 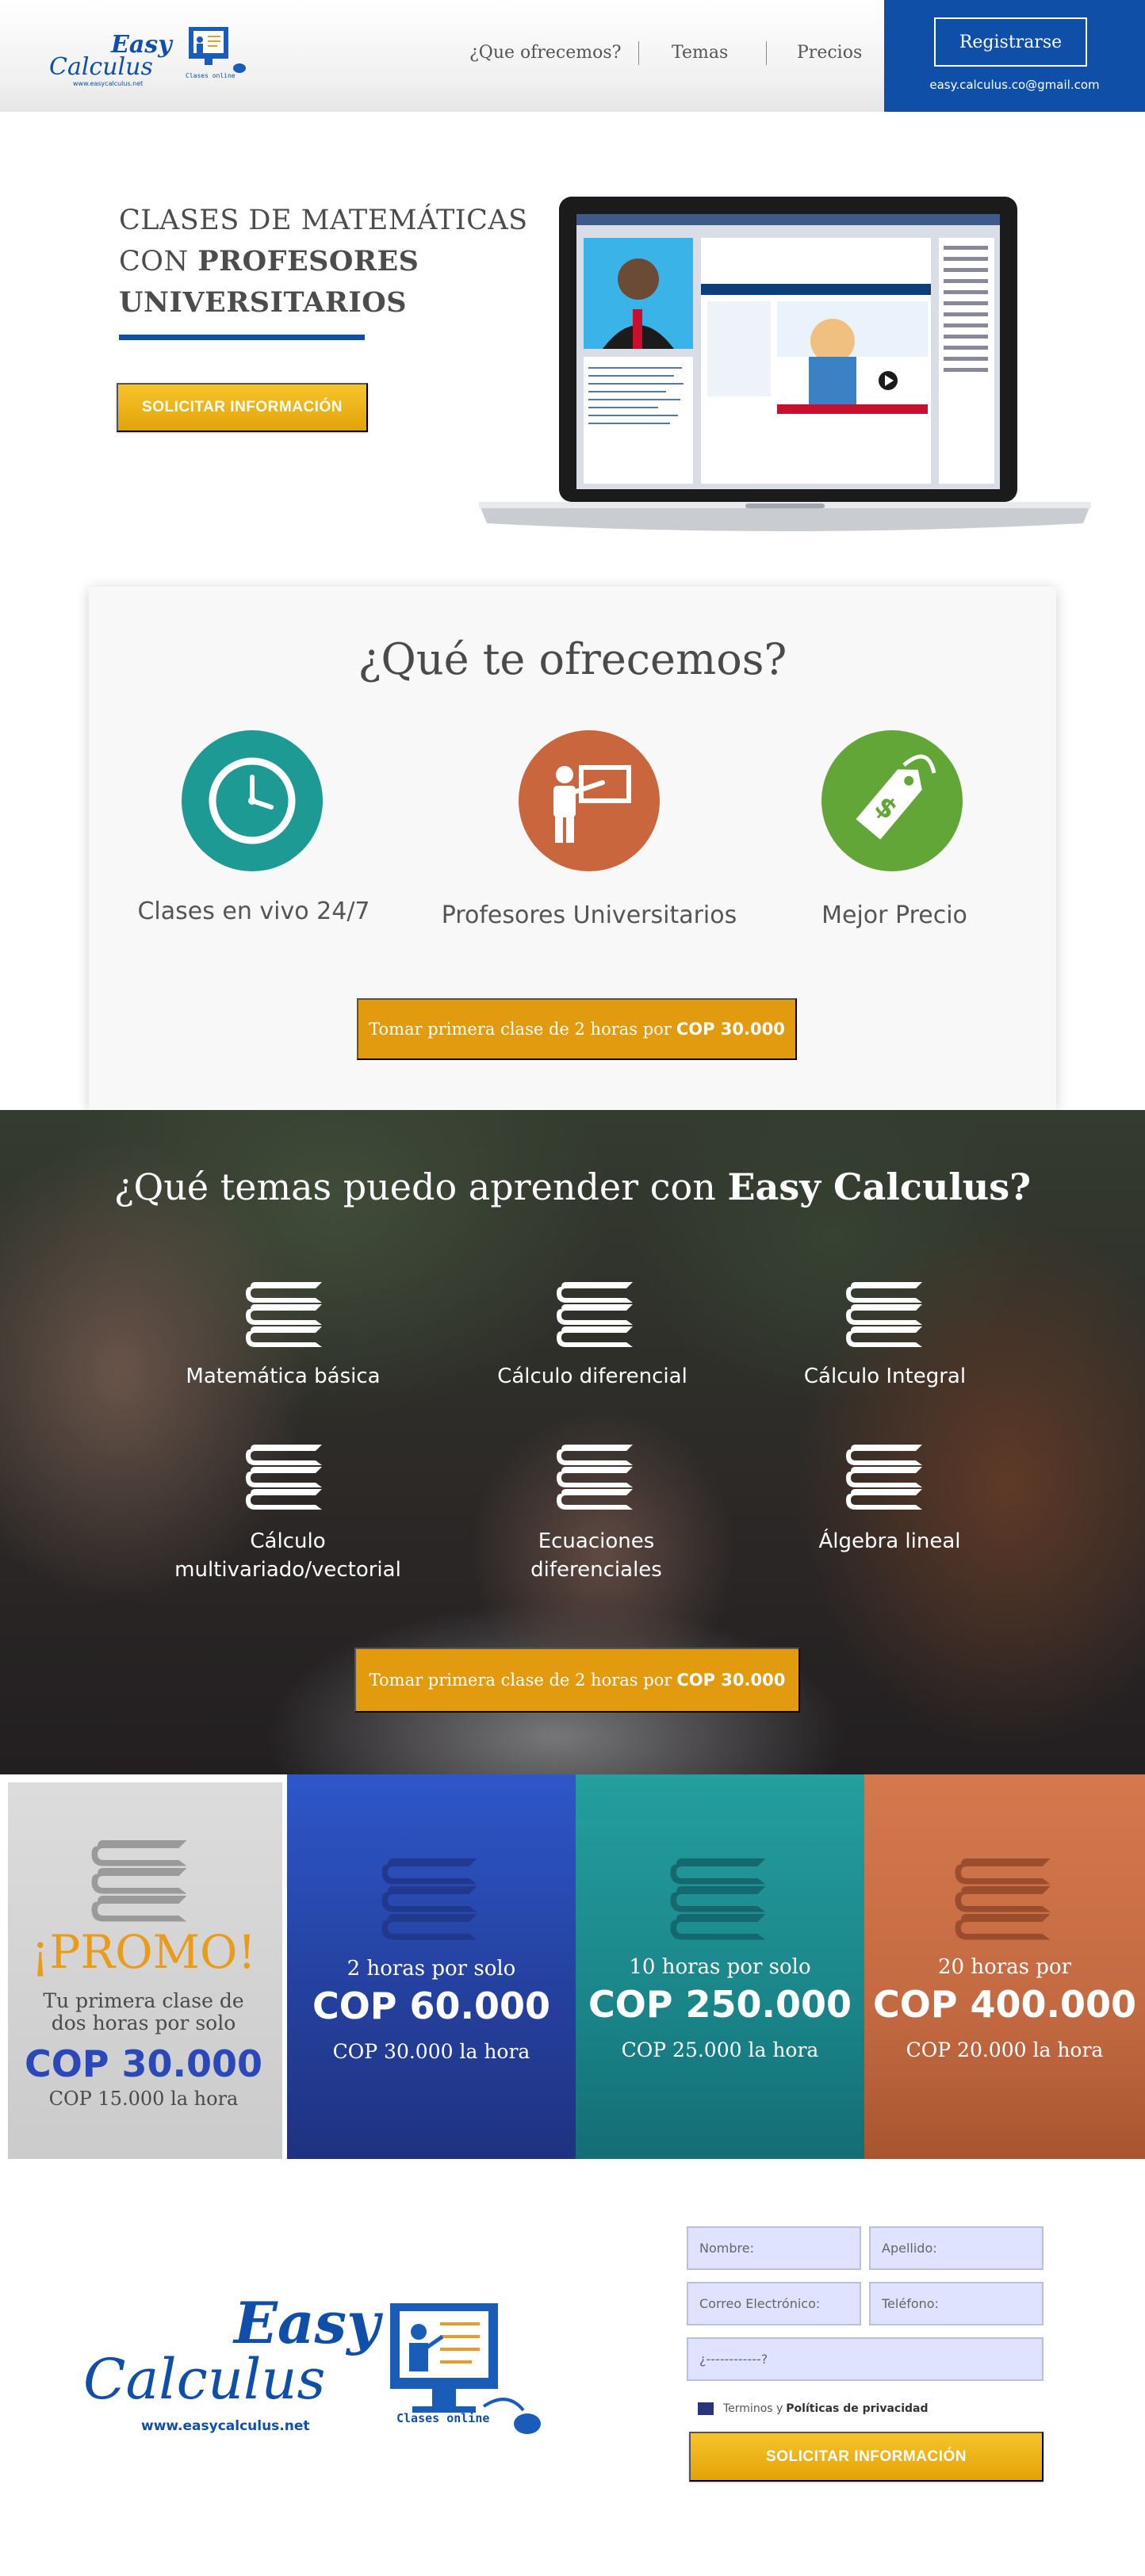 I want to click on price-feature-circle: $, so click(x=892, y=800).